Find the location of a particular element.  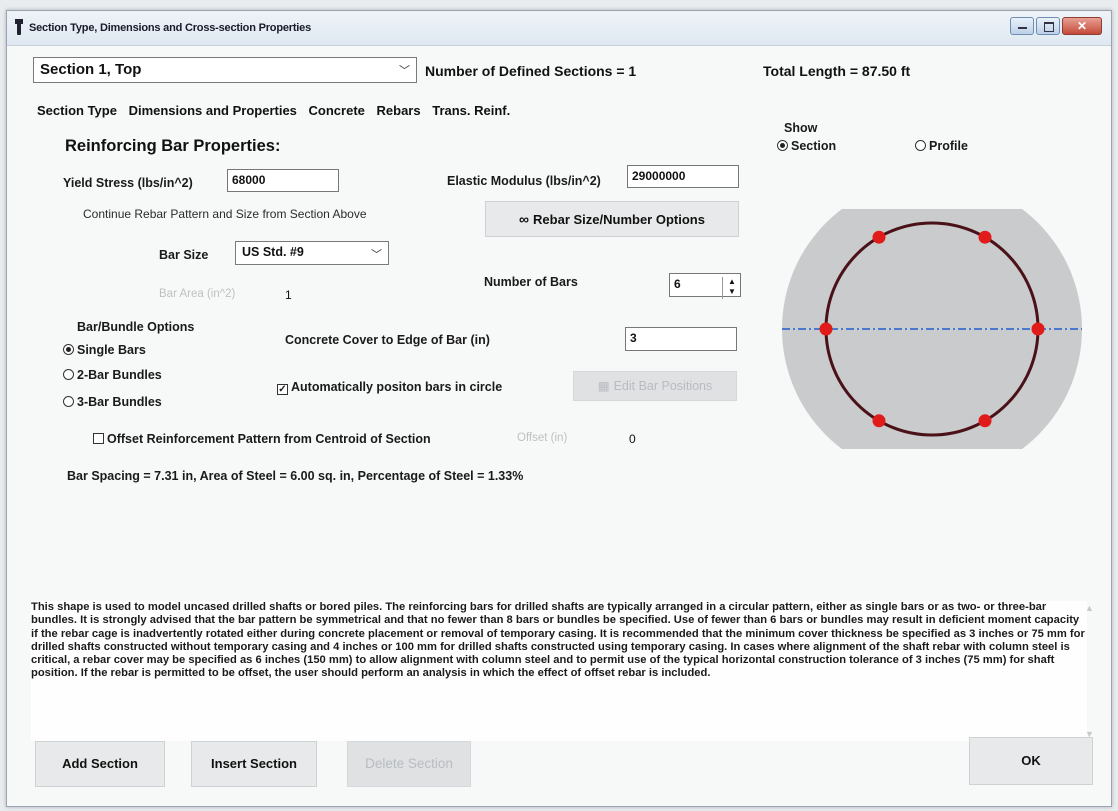

total-length: Total Length = 87.50 ft is located at coordinates (837, 71).